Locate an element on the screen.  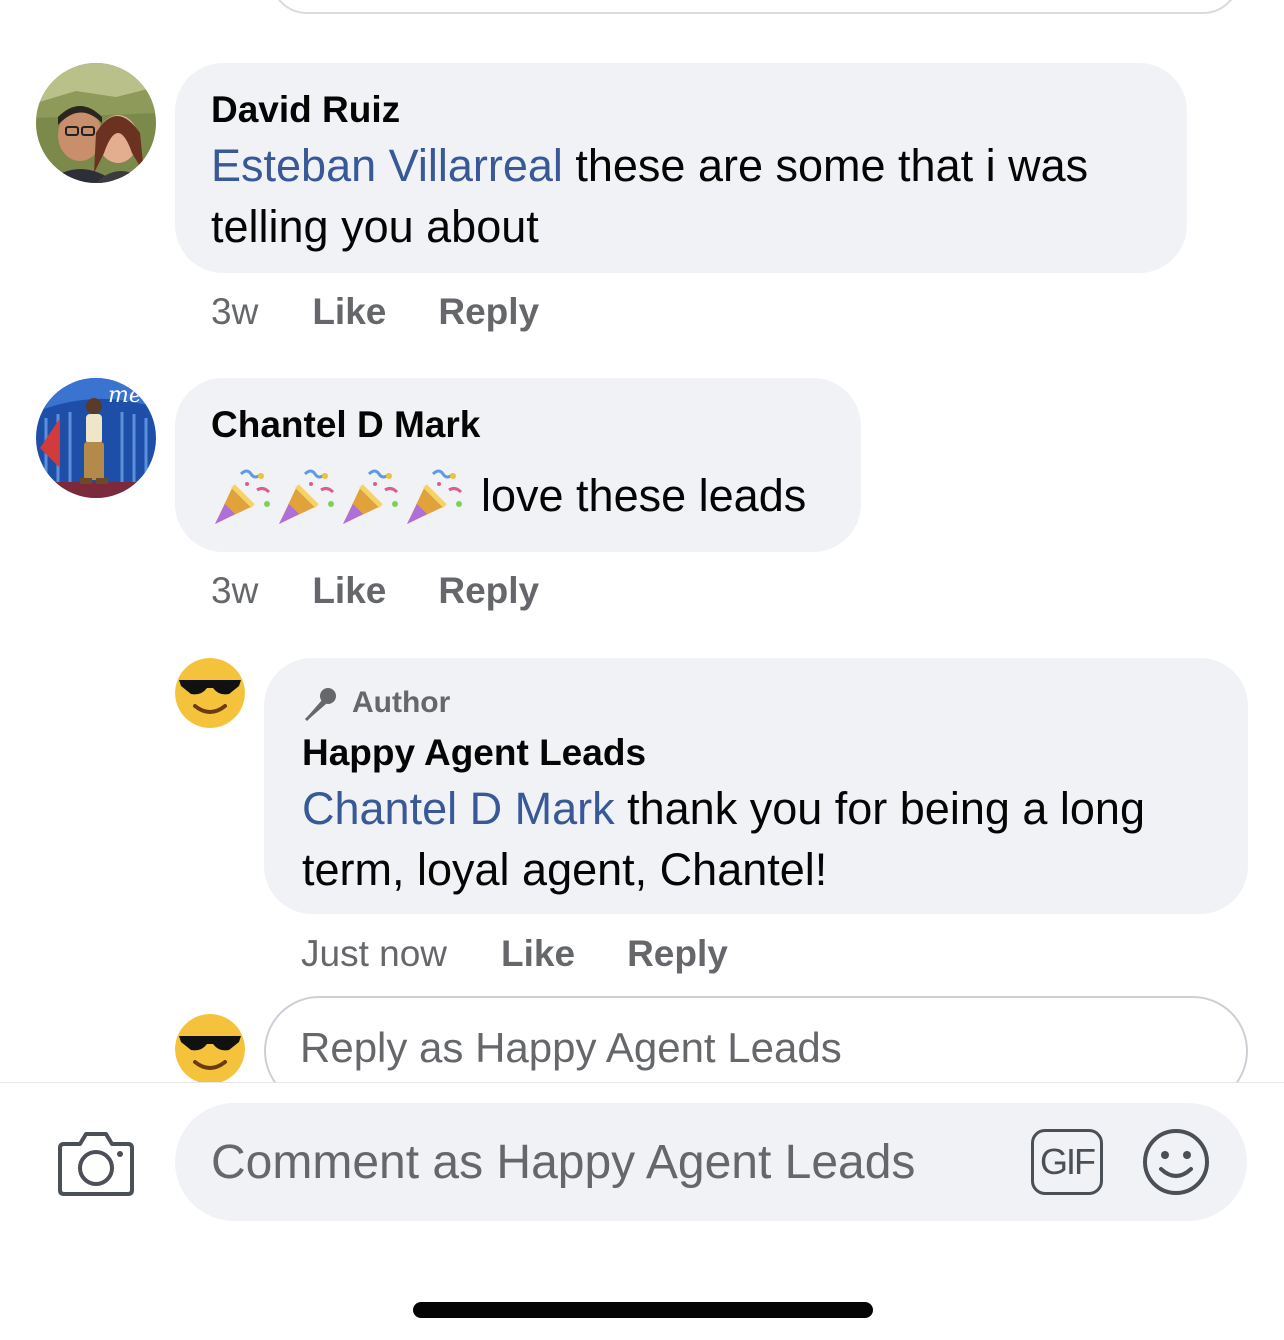
home-indicator is located at coordinates (643, 1310).